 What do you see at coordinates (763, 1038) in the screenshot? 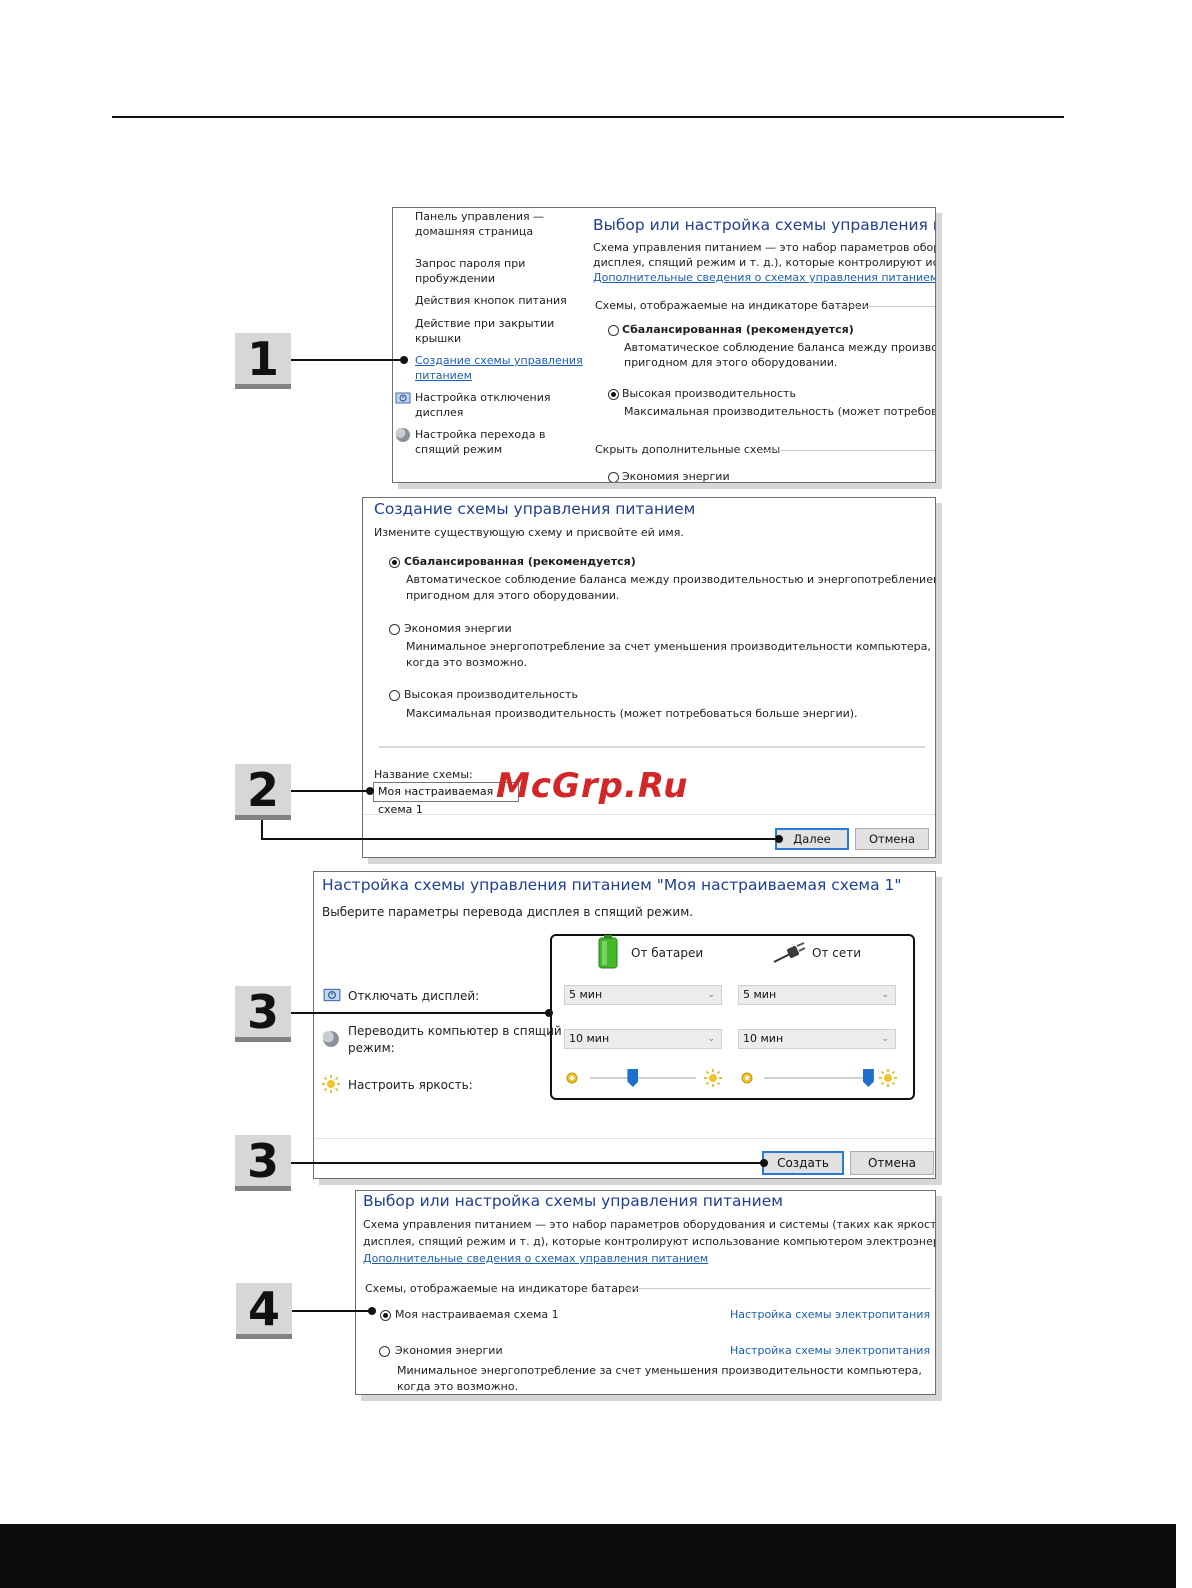
I see `sleep-ac-value: 10 мин` at bounding box center [763, 1038].